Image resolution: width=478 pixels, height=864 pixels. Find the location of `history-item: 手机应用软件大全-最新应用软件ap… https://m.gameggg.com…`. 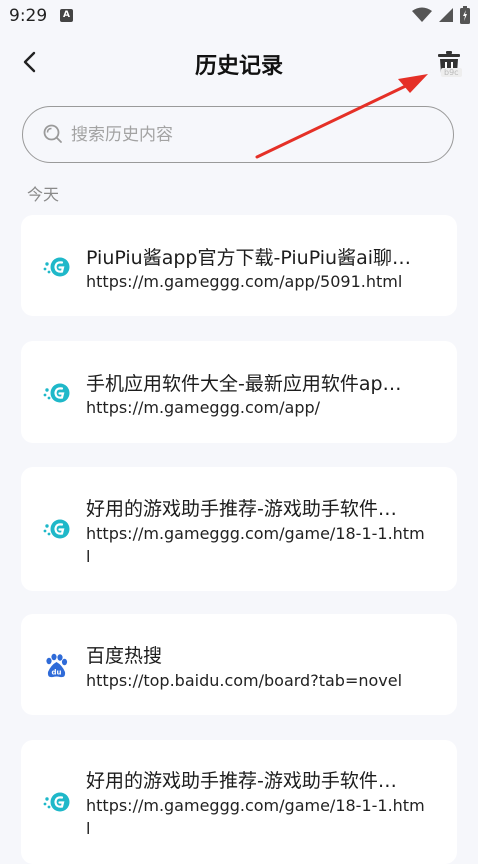

history-item: 手机应用软件大全-最新应用软件ap… https://m.gameggg.com… is located at coordinates (239, 392).